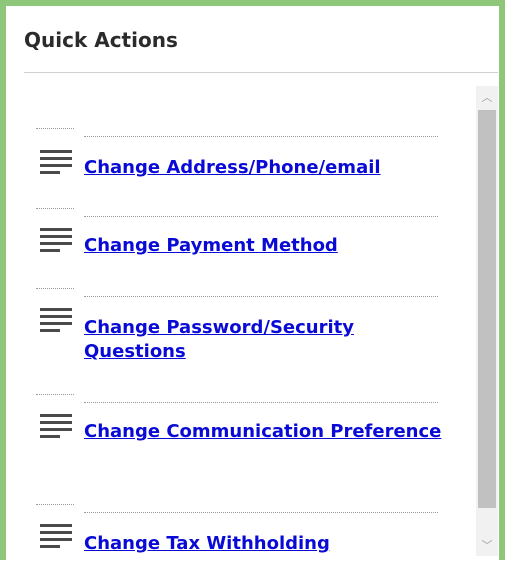  Describe the element at coordinates (269, 544) in the screenshot. I see `change-tax-withholding-link: Change Tax Withholding` at that location.